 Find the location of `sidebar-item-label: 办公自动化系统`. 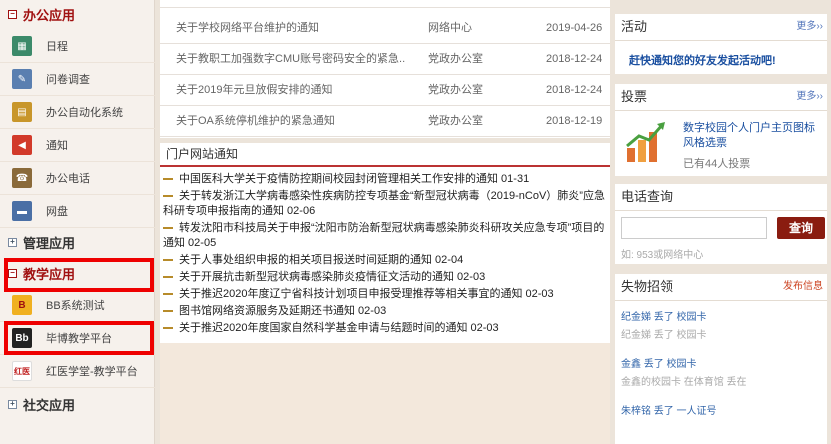

sidebar-item-label: 办公自动化系统 is located at coordinates (84, 113).